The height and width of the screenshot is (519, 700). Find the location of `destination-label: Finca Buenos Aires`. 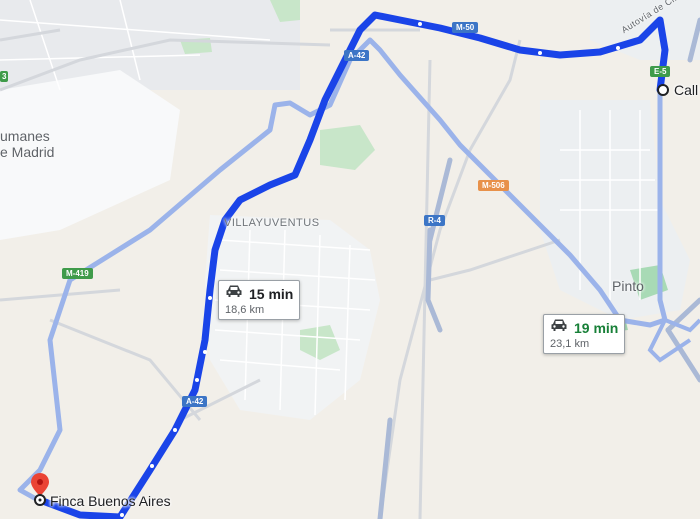

destination-label: Finca Buenos Aires is located at coordinates (110, 501).